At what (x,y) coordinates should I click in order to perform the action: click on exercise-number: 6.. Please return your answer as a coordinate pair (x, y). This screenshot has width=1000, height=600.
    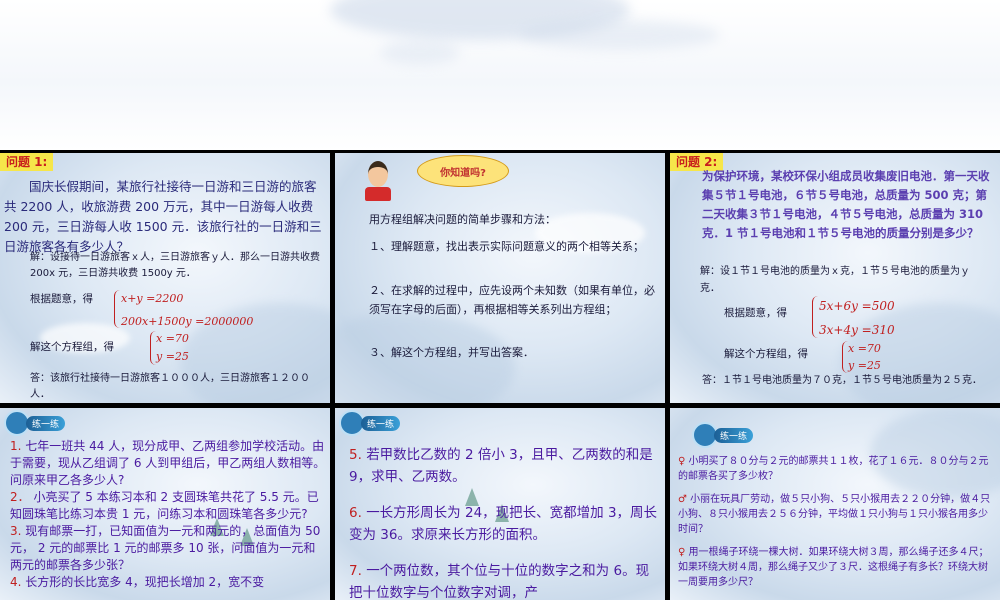
    Looking at the image, I should click on (355, 513).